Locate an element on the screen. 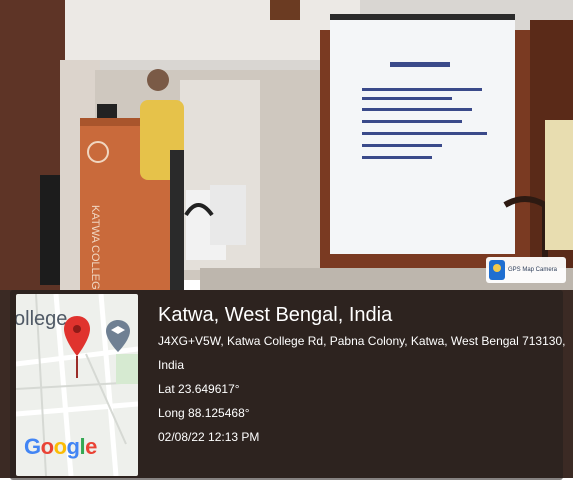 This screenshot has width=573, height=488. gps-map-camera-badge: GPS Map Camera is located at coordinates (526, 270).